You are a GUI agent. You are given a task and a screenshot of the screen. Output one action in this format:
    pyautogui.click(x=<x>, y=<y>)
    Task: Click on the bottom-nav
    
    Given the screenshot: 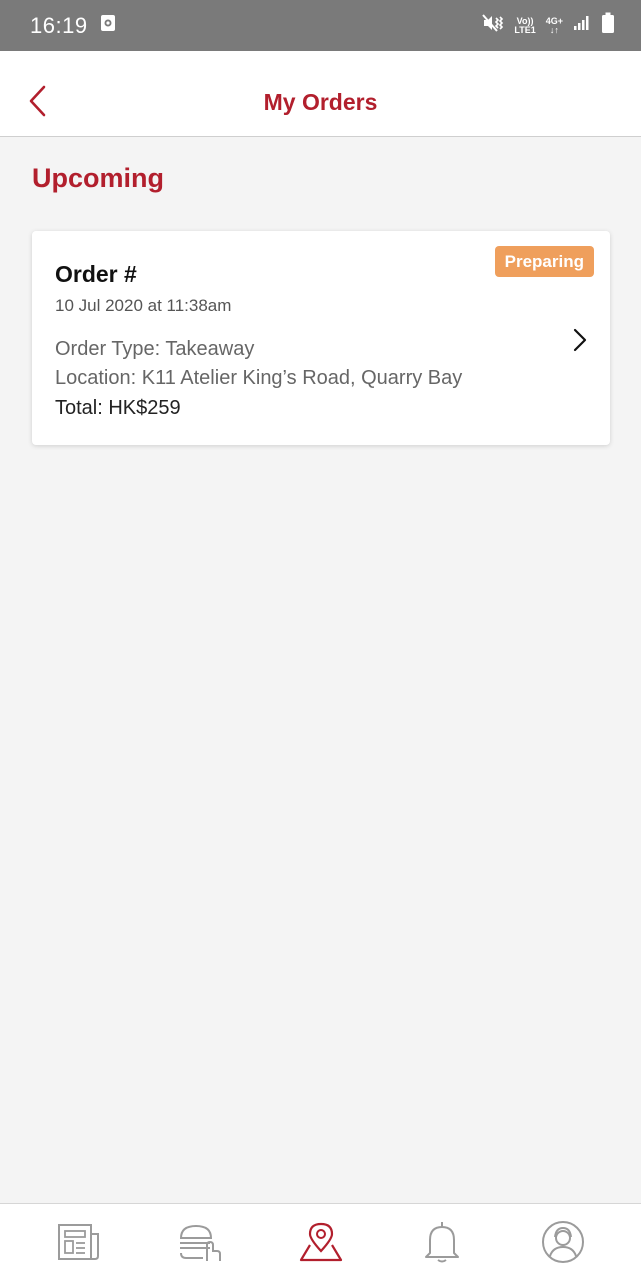 What is the action you would take?
    pyautogui.click(x=320, y=1241)
    